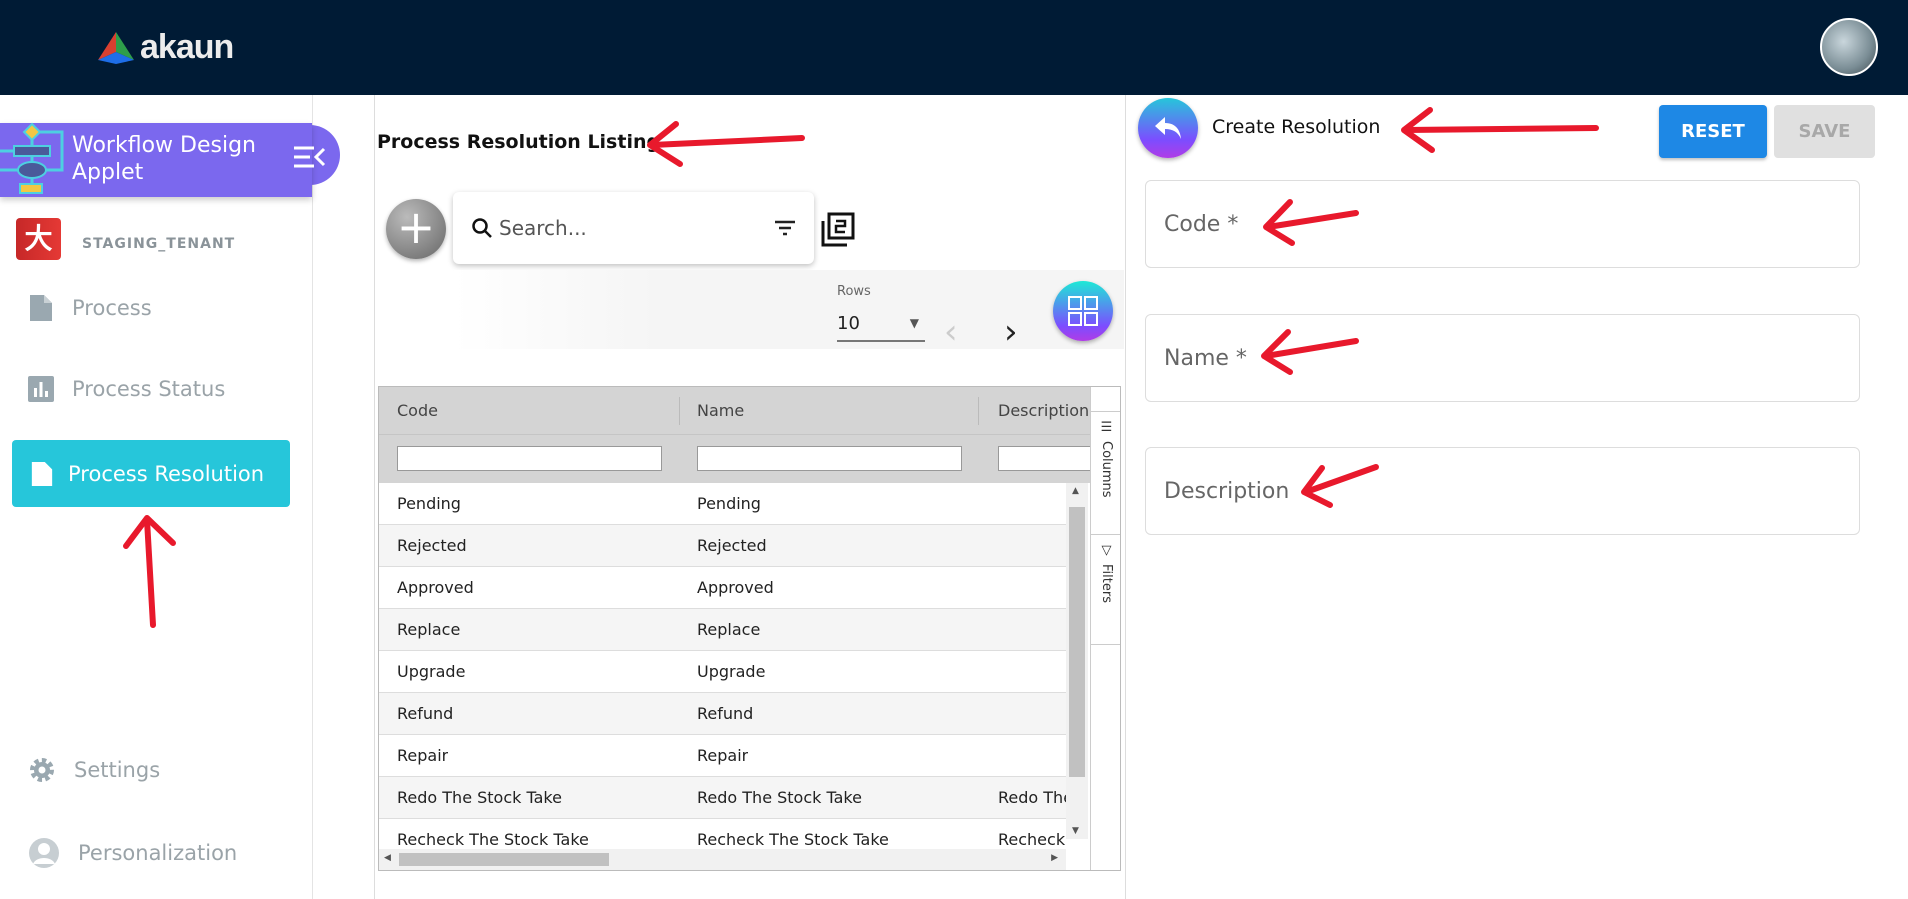 This screenshot has height=899, width=1908. I want to click on name-cell: Refund, so click(725, 713).